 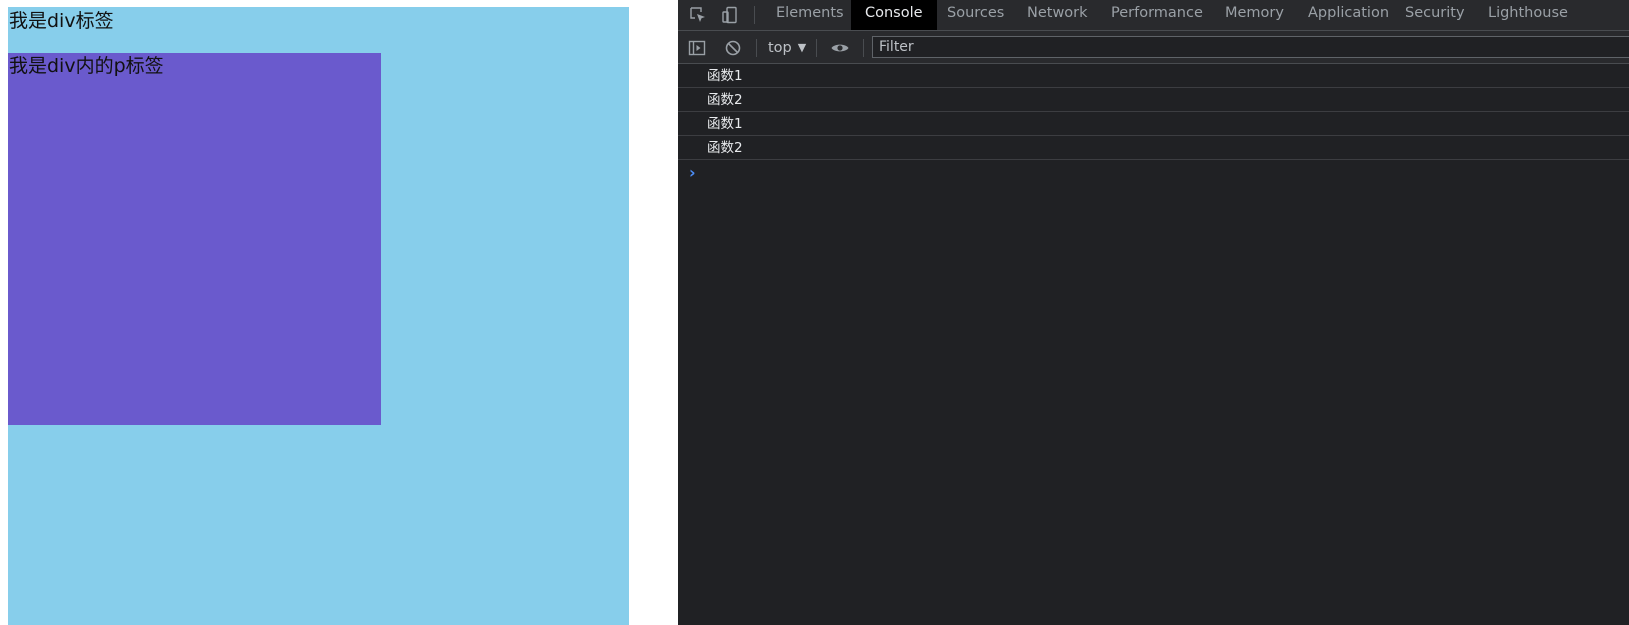 I want to click on outer-div-text: 我是div标签, so click(x=61, y=21).